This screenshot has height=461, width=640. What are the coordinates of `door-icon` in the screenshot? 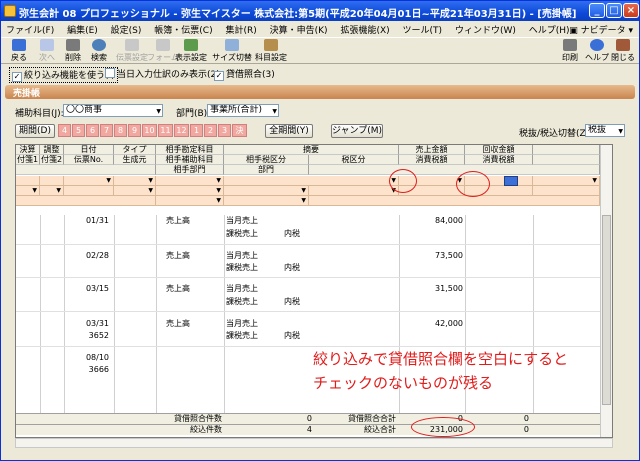 It's located at (623, 45).